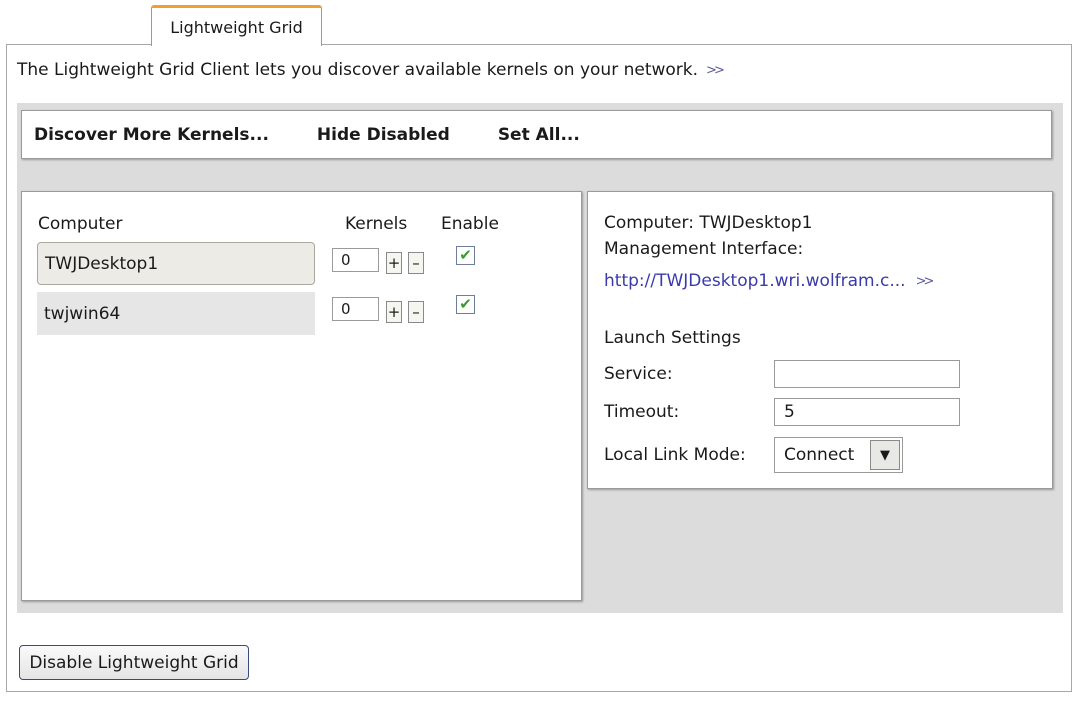  I want to click on chevron-down-icon: ▼, so click(885, 455).